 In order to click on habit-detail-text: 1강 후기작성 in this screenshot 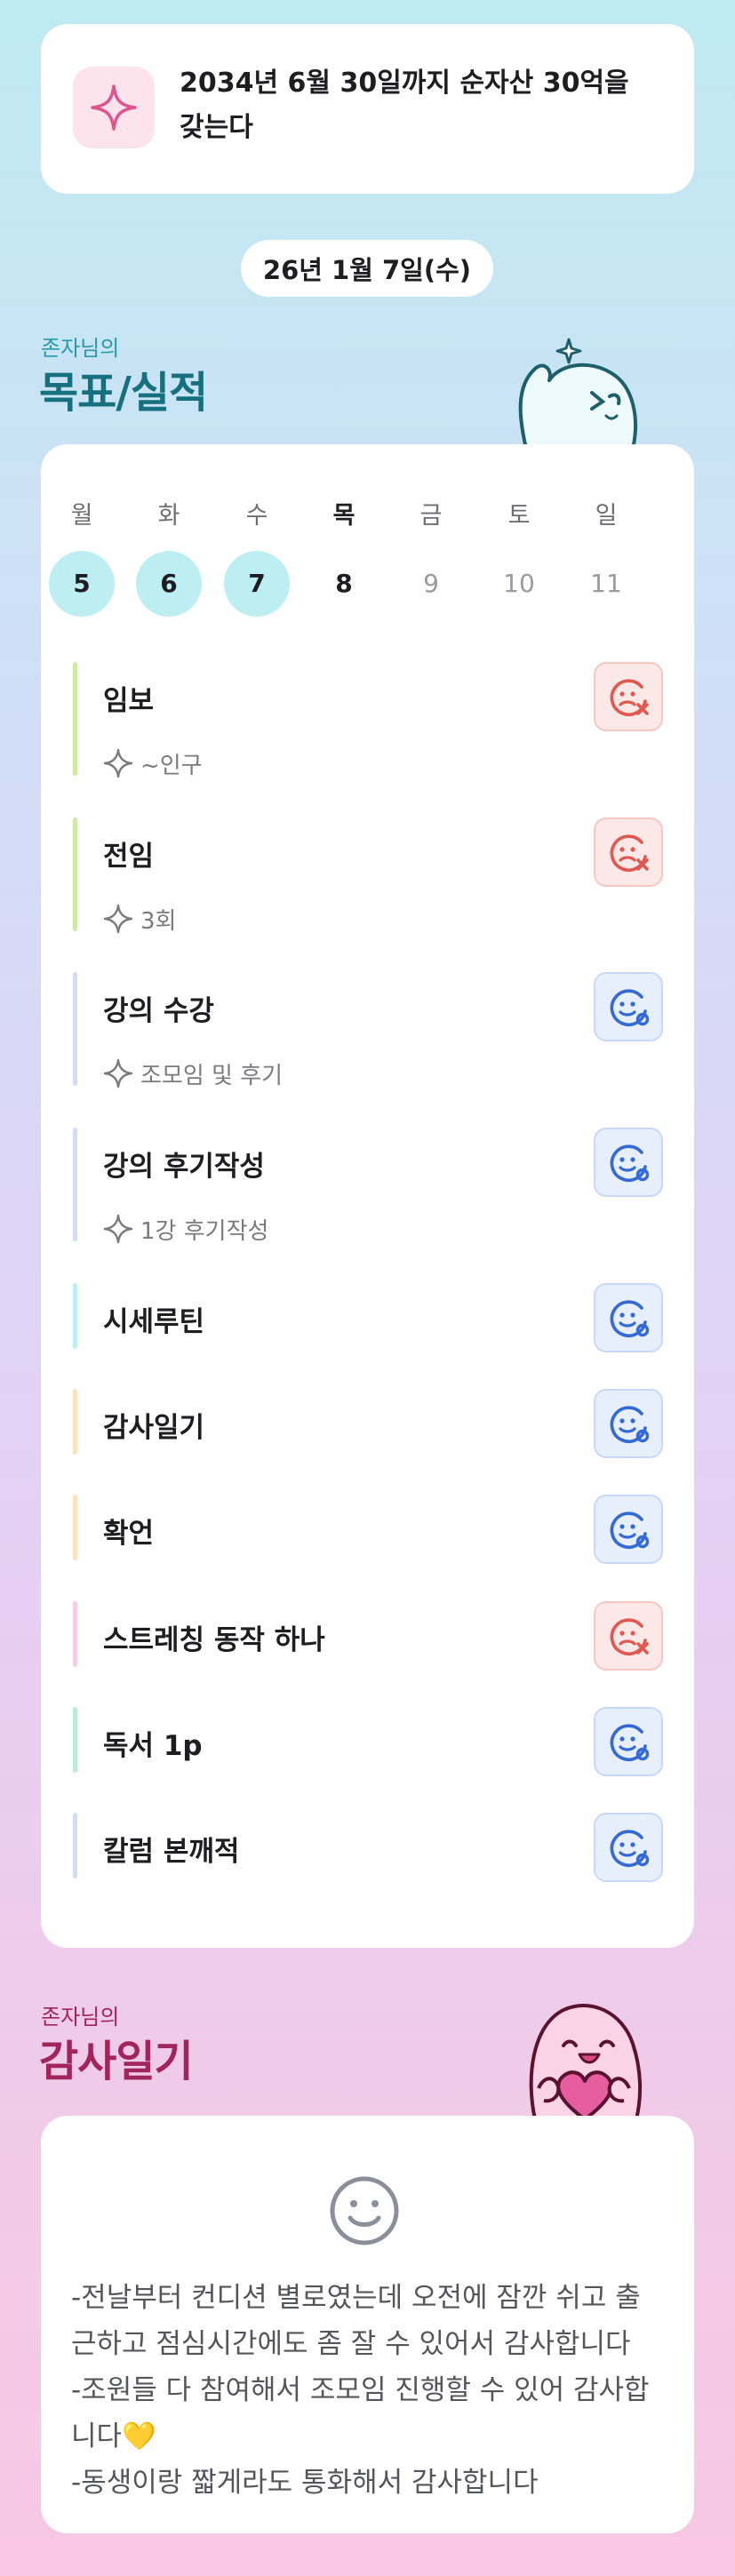, I will do `click(205, 1231)`.